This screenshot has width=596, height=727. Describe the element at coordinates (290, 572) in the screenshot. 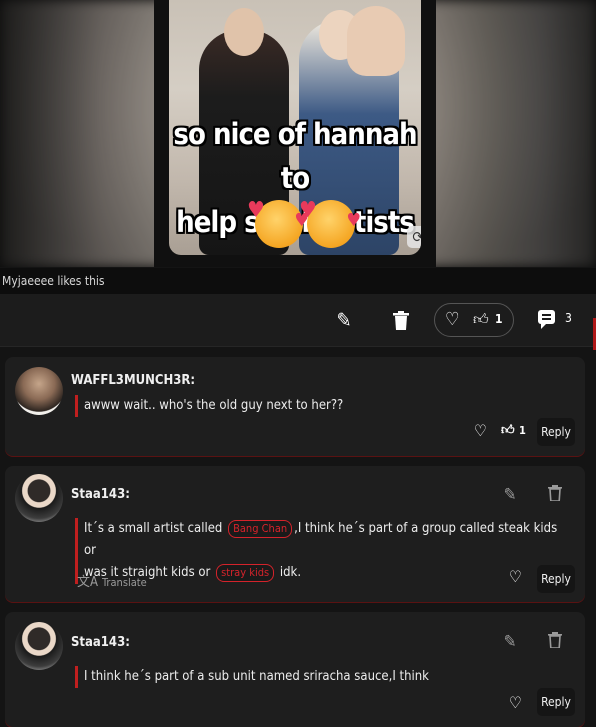

I see `comment-text-part: idk.` at that location.